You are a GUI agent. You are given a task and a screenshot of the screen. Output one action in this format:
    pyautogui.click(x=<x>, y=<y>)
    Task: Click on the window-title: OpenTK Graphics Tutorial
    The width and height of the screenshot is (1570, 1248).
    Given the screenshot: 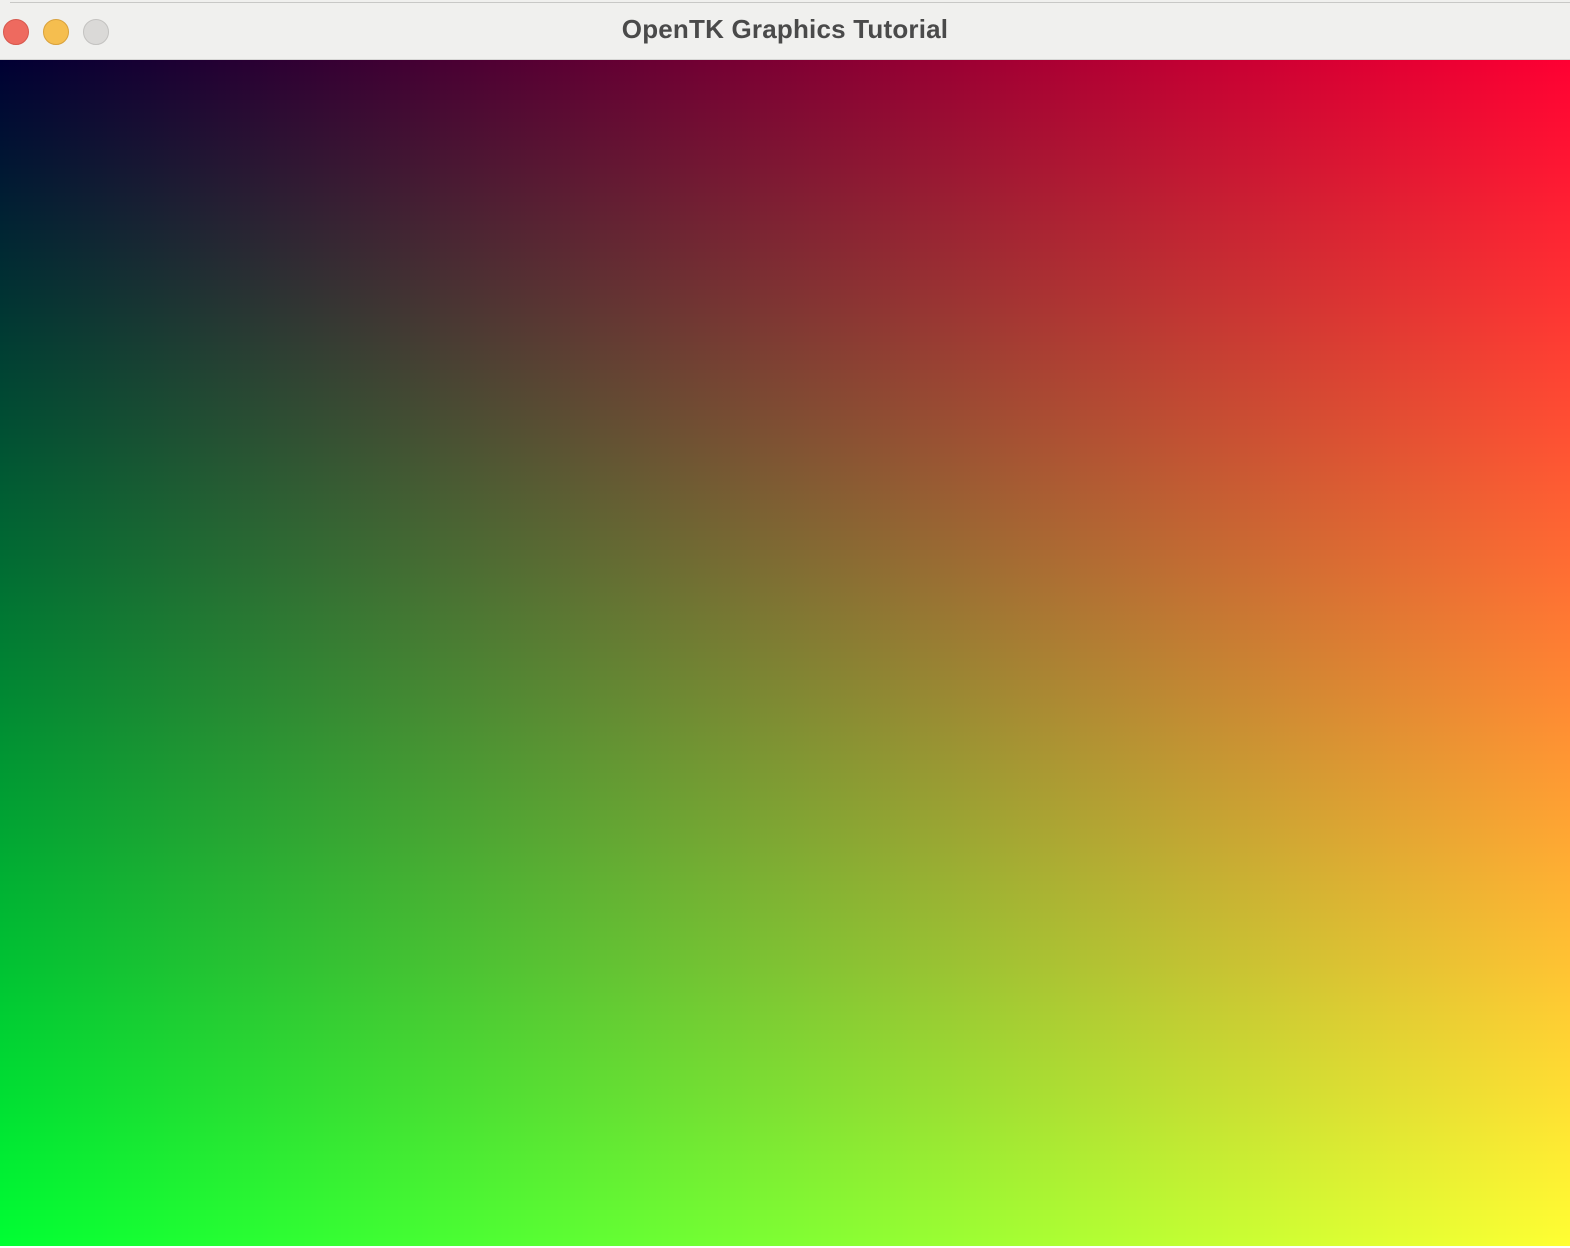 What is the action you would take?
    pyautogui.click(x=785, y=29)
    